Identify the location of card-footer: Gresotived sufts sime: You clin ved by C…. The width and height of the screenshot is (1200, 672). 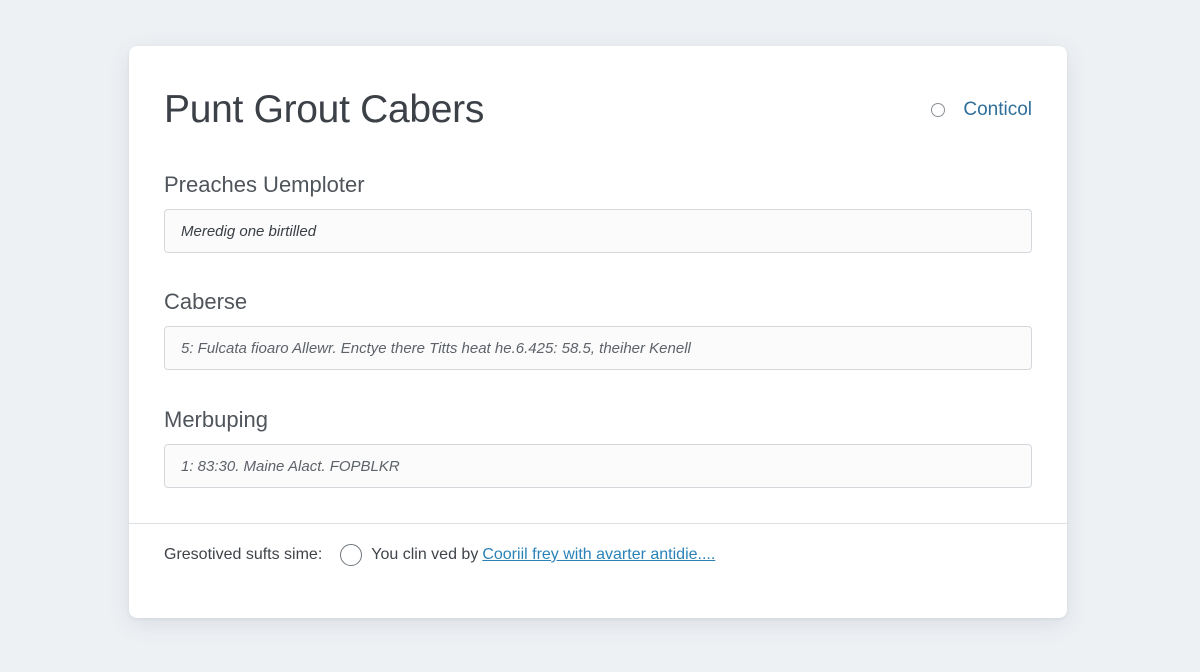
(439, 555).